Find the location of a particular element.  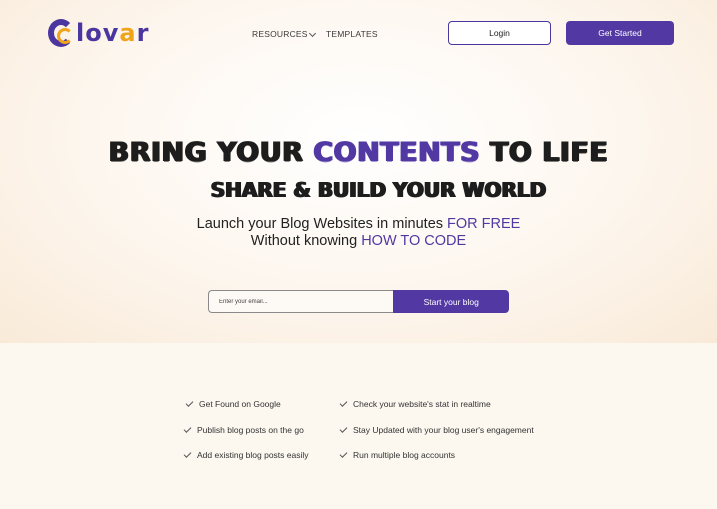

feature-label: Check your website's stat in realtime is located at coordinates (422, 404).